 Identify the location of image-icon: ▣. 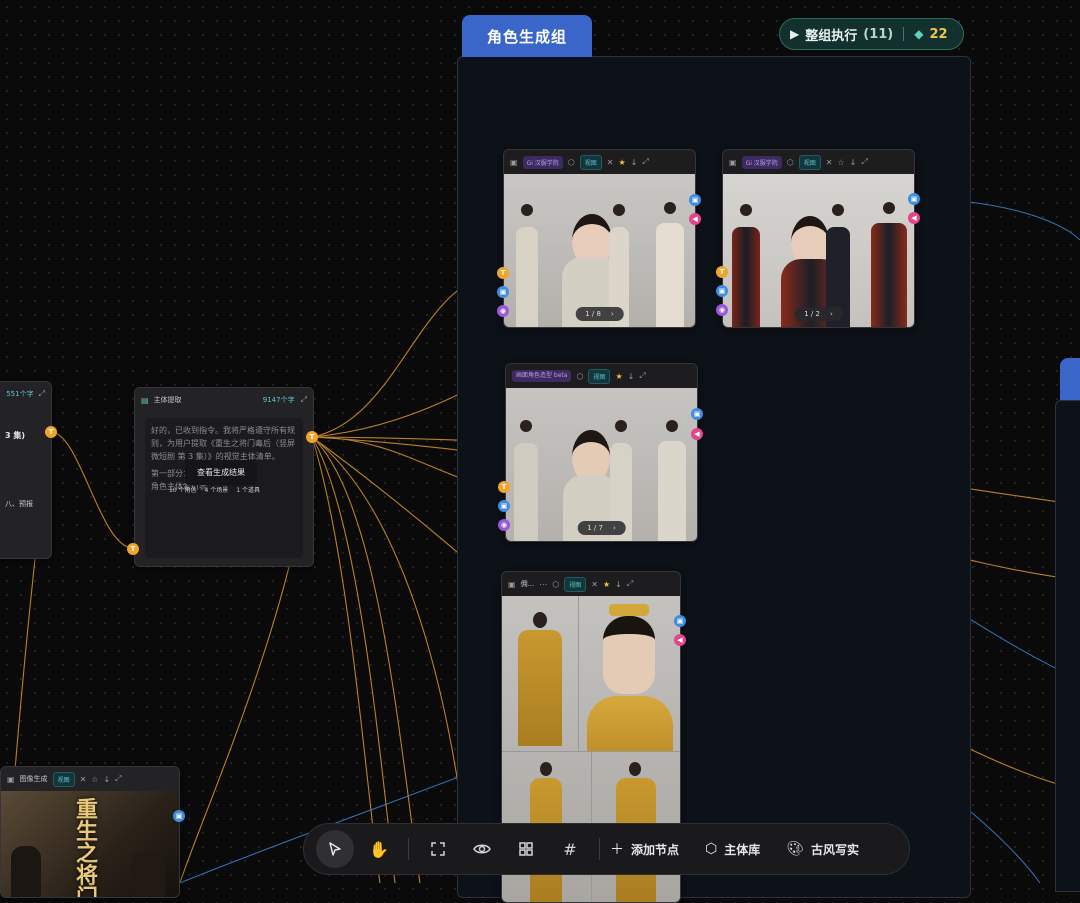
(512, 584).